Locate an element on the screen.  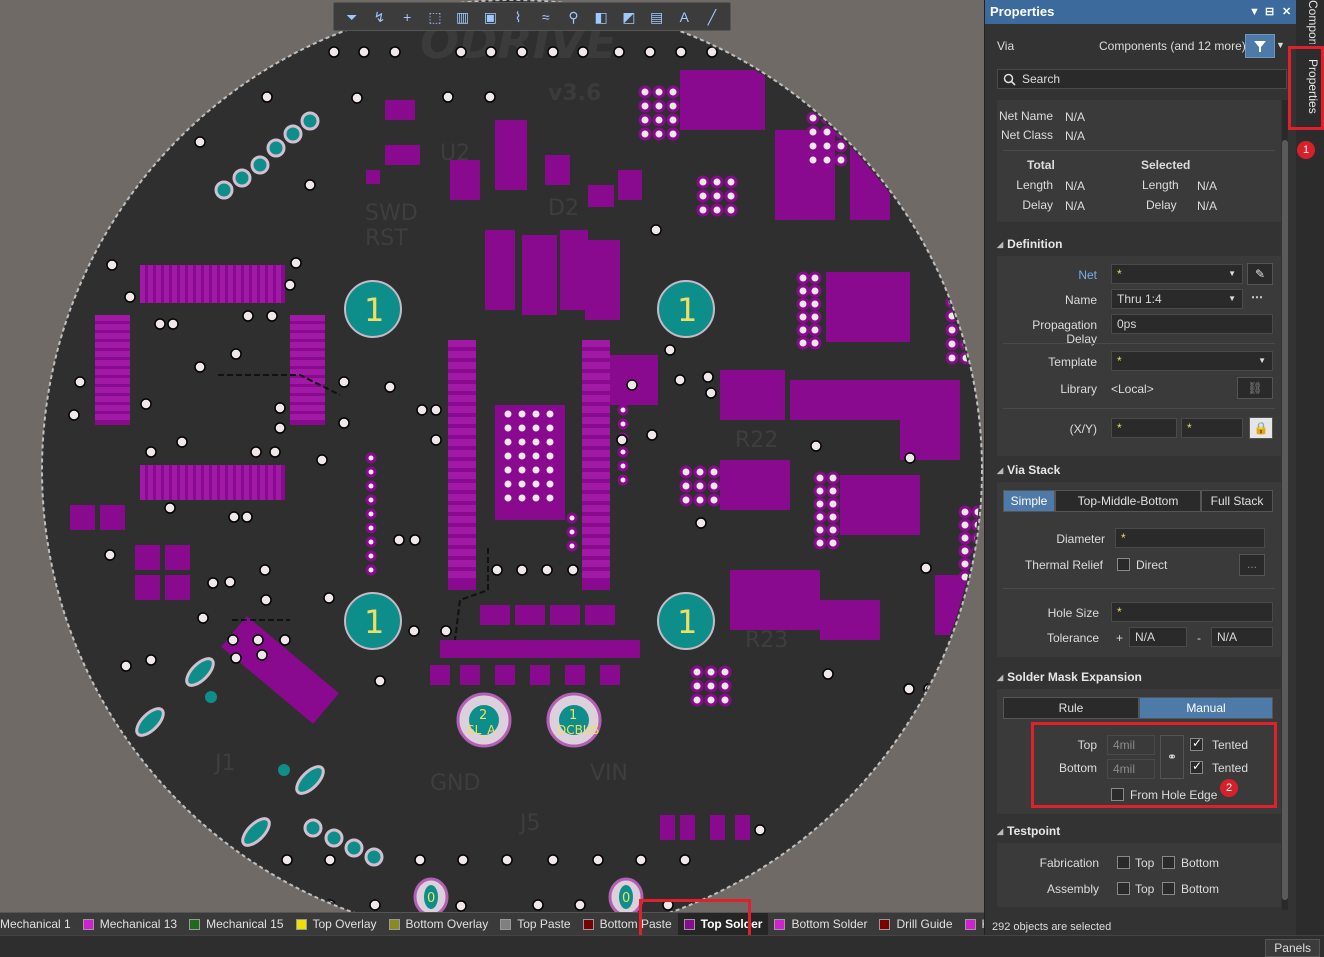
template-label: Template is located at coordinates (1072, 362).